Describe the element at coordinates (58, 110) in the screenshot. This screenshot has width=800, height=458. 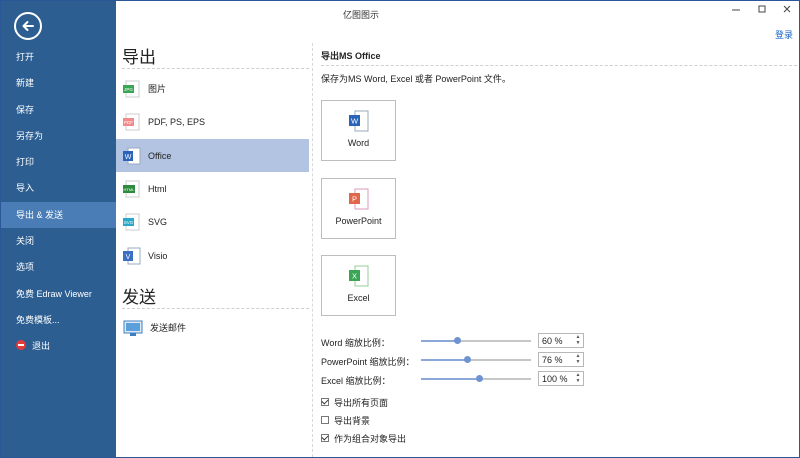
I see `sidebar-item-save: 保存` at that location.